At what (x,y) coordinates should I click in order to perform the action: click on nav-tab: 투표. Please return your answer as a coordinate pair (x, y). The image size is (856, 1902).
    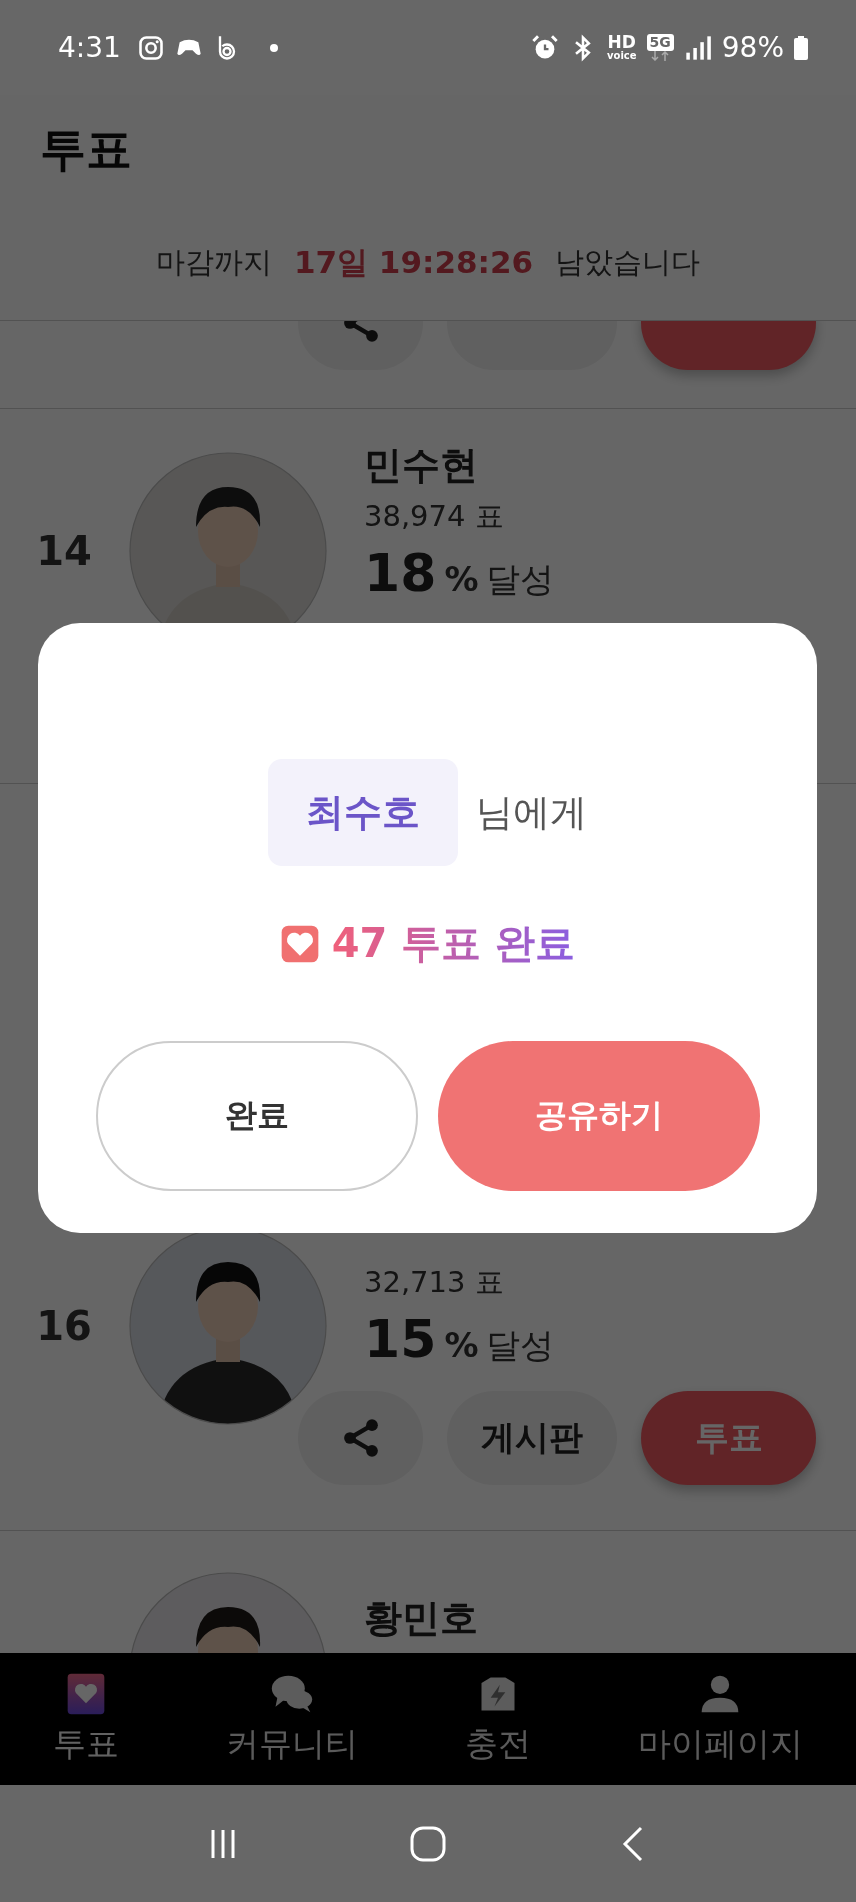
    Looking at the image, I should click on (86, 1719).